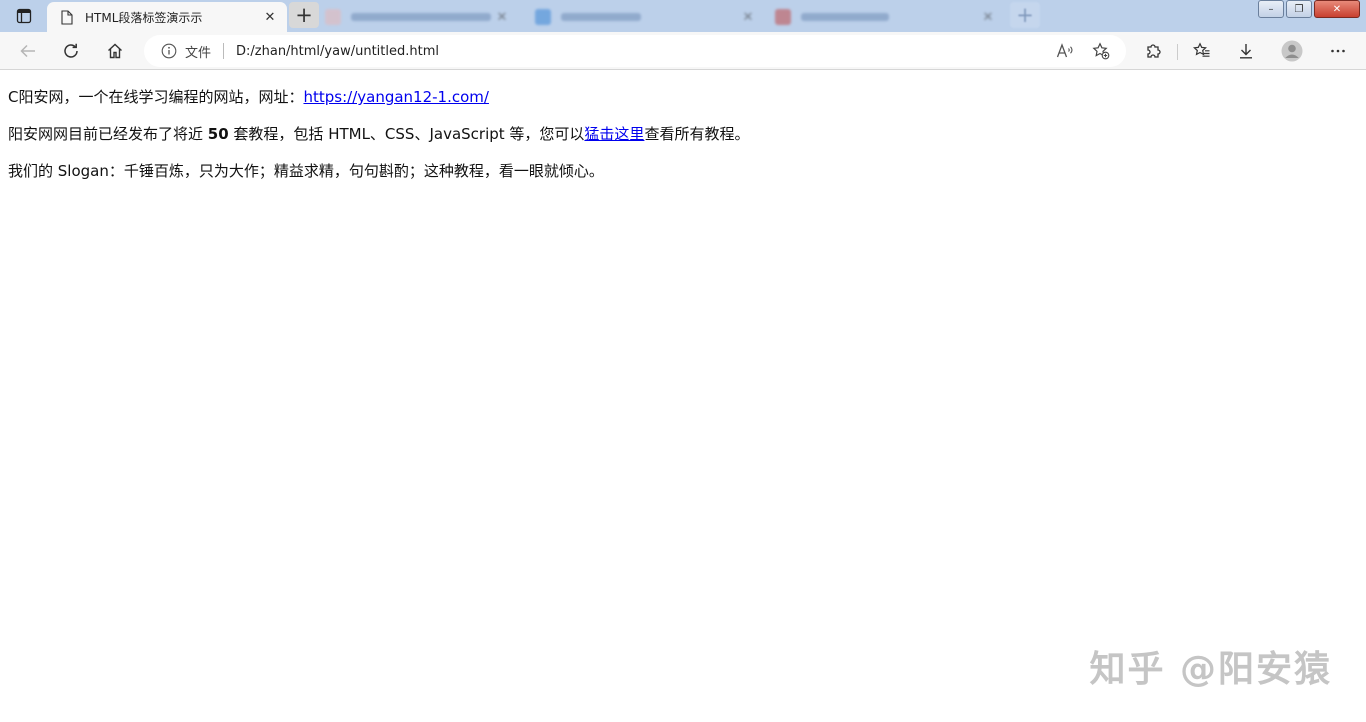 This screenshot has width=1366, height=722. What do you see at coordinates (218, 134) in the screenshot?
I see `tutorial-count: 50` at bounding box center [218, 134].